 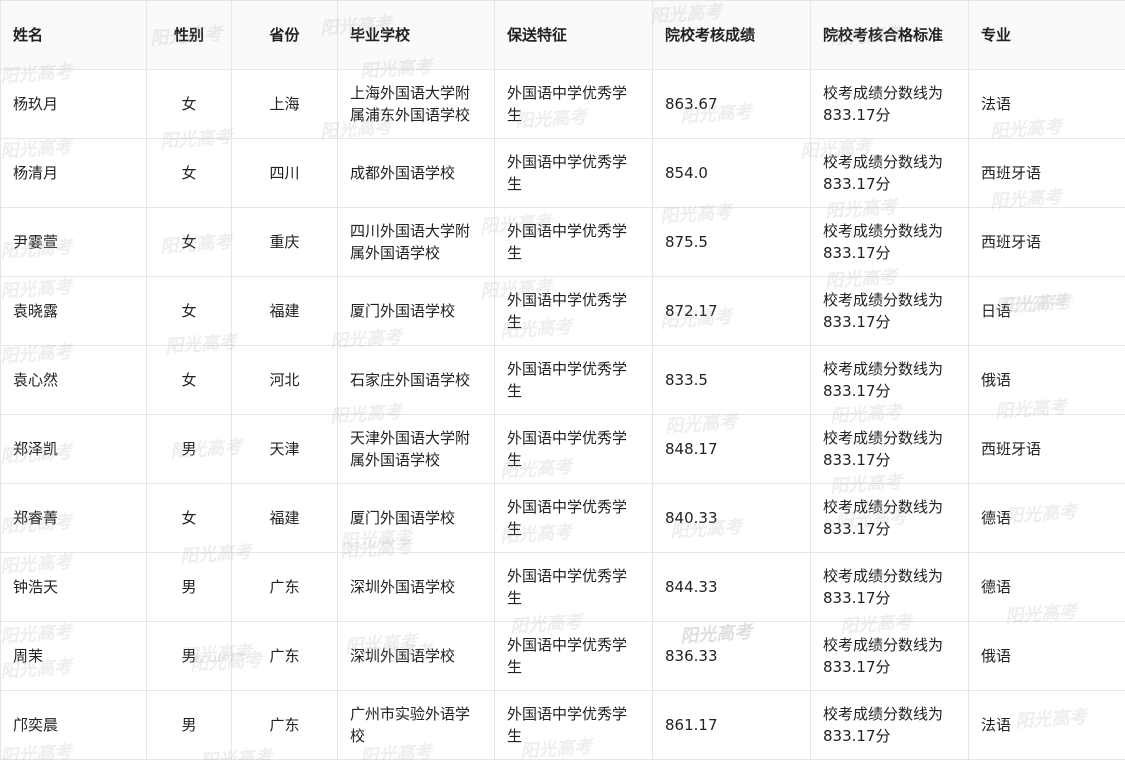 I want to click on cell-name: 杨清月, so click(x=73, y=173).